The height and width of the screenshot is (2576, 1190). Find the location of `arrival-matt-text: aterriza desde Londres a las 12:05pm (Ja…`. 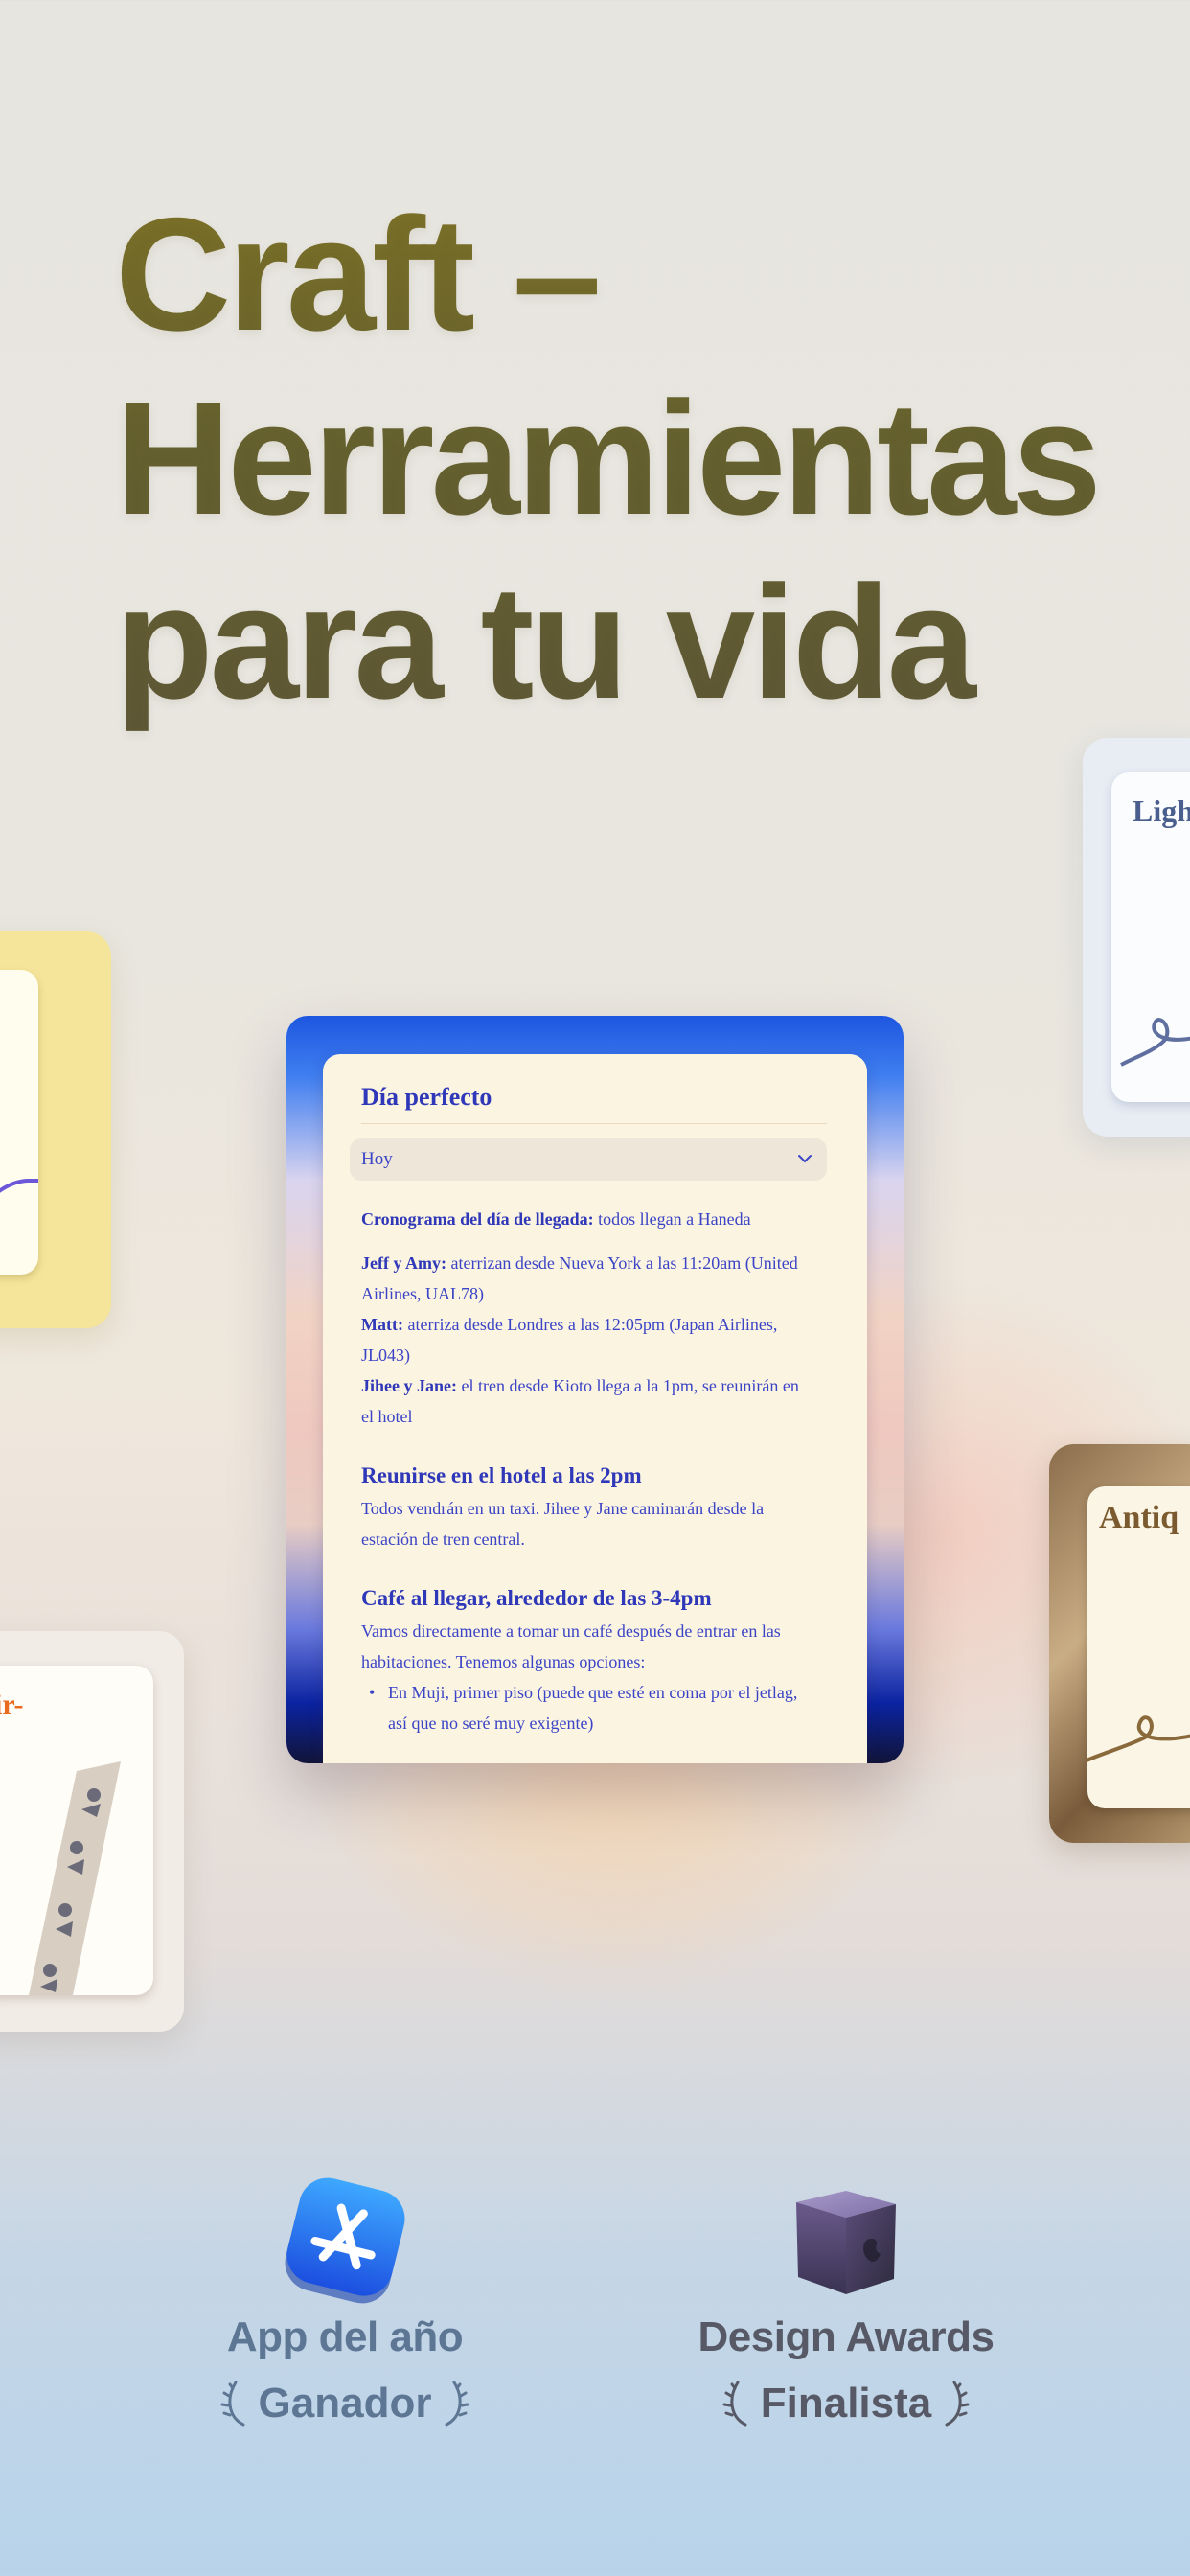

arrival-matt-text: aterriza desde Londres a las 12:05pm (Ja… is located at coordinates (570, 1340).